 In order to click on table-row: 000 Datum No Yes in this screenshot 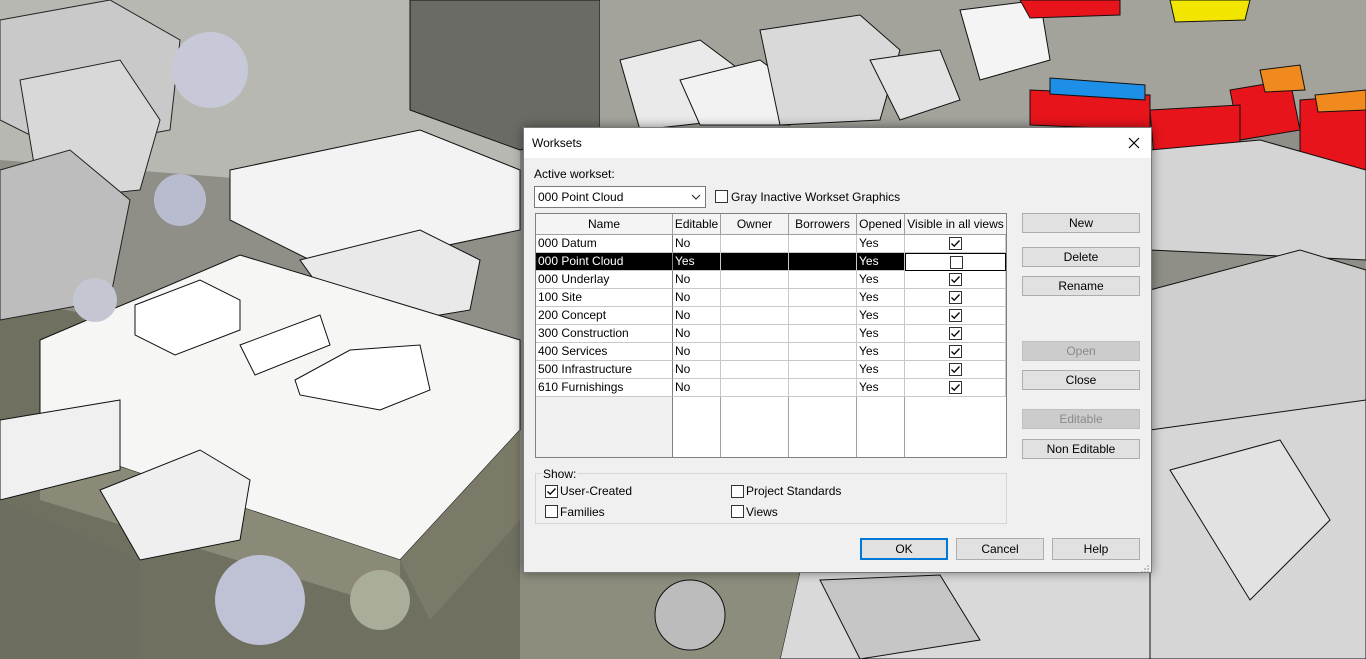, I will do `click(771, 244)`.